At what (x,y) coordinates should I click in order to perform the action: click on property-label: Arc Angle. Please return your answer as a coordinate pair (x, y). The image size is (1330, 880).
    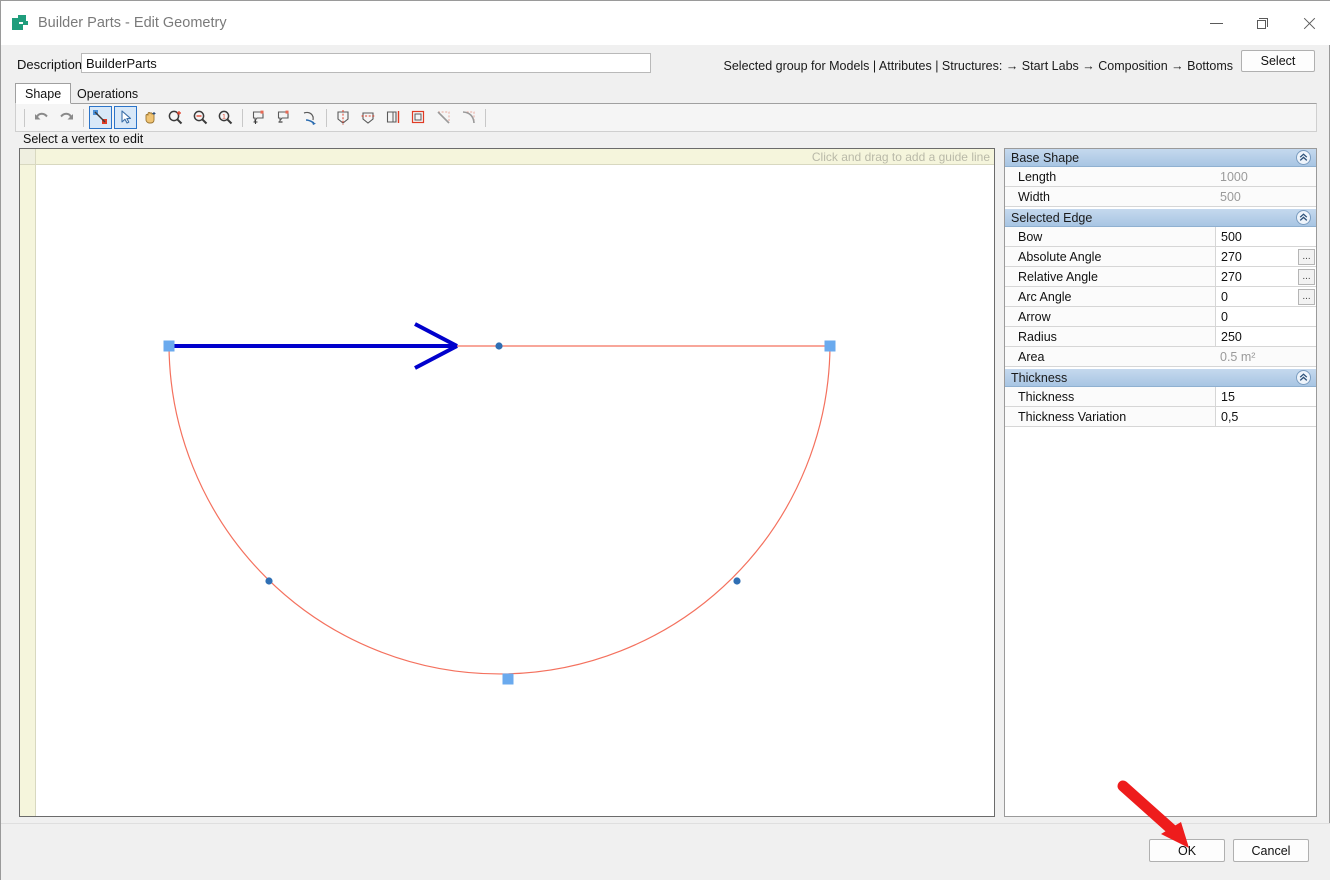
    Looking at the image, I should click on (1110, 296).